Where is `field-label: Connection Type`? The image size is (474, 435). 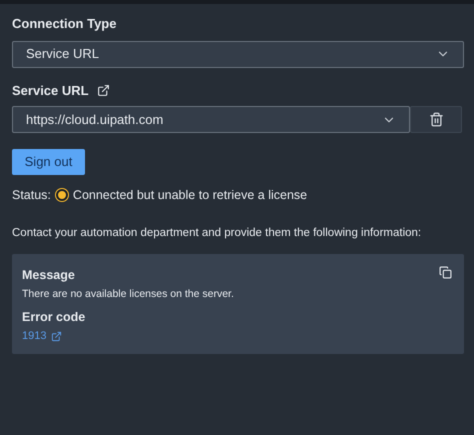
field-label: Connection Type is located at coordinates (65, 24).